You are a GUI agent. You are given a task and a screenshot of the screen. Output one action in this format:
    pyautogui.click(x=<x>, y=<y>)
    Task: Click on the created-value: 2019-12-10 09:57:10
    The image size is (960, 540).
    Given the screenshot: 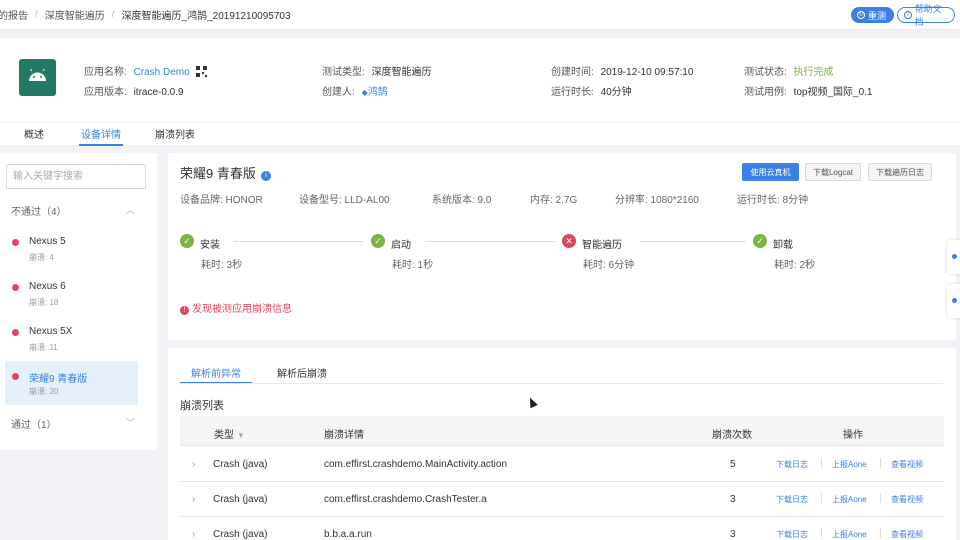 What is the action you would take?
    pyautogui.click(x=647, y=72)
    